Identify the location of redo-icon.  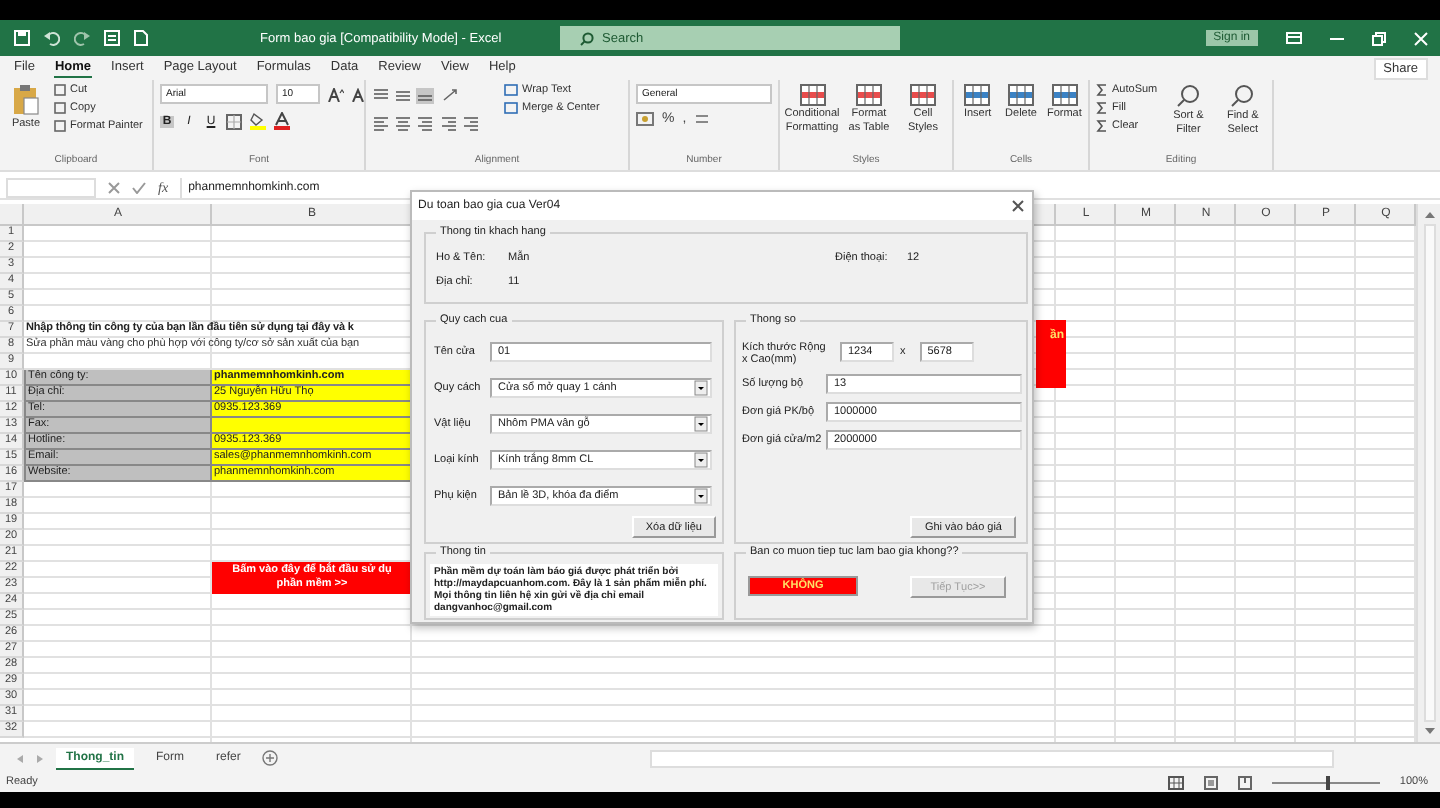
(82, 38).